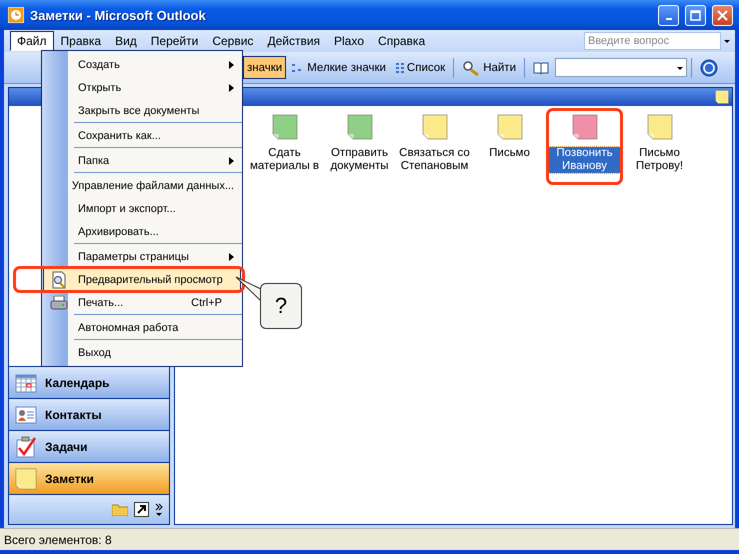 The width and height of the screenshot is (739, 554). I want to click on menu-item: Plaxo, so click(349, 41).